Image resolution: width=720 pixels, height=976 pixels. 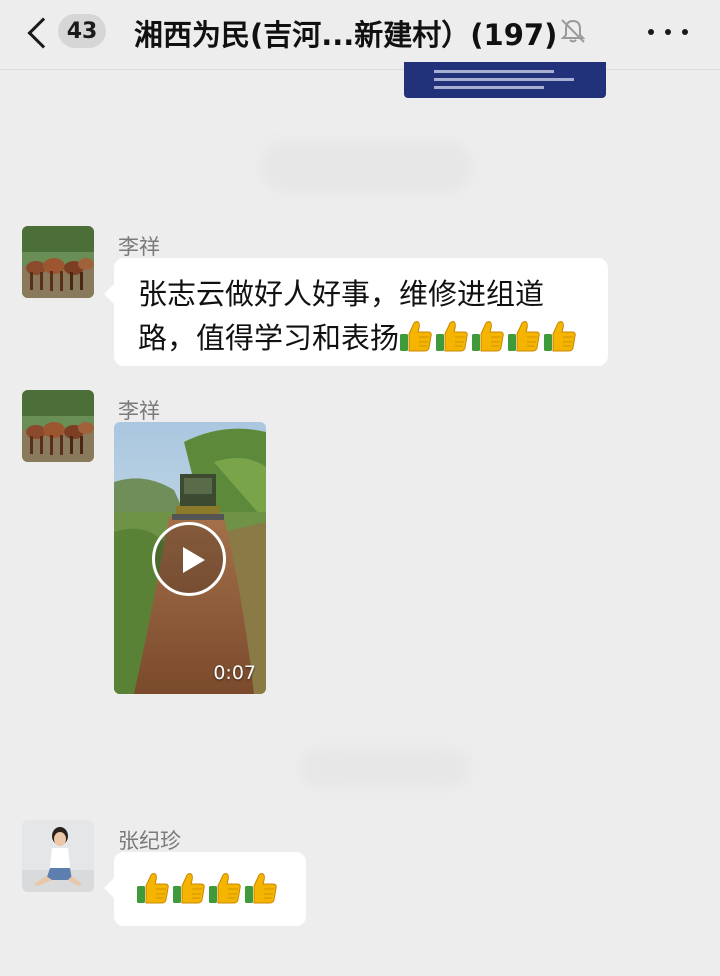 I want to click on chat-title: 湘西为民(吉河...新建村）(197), so click(x=345, y=33).